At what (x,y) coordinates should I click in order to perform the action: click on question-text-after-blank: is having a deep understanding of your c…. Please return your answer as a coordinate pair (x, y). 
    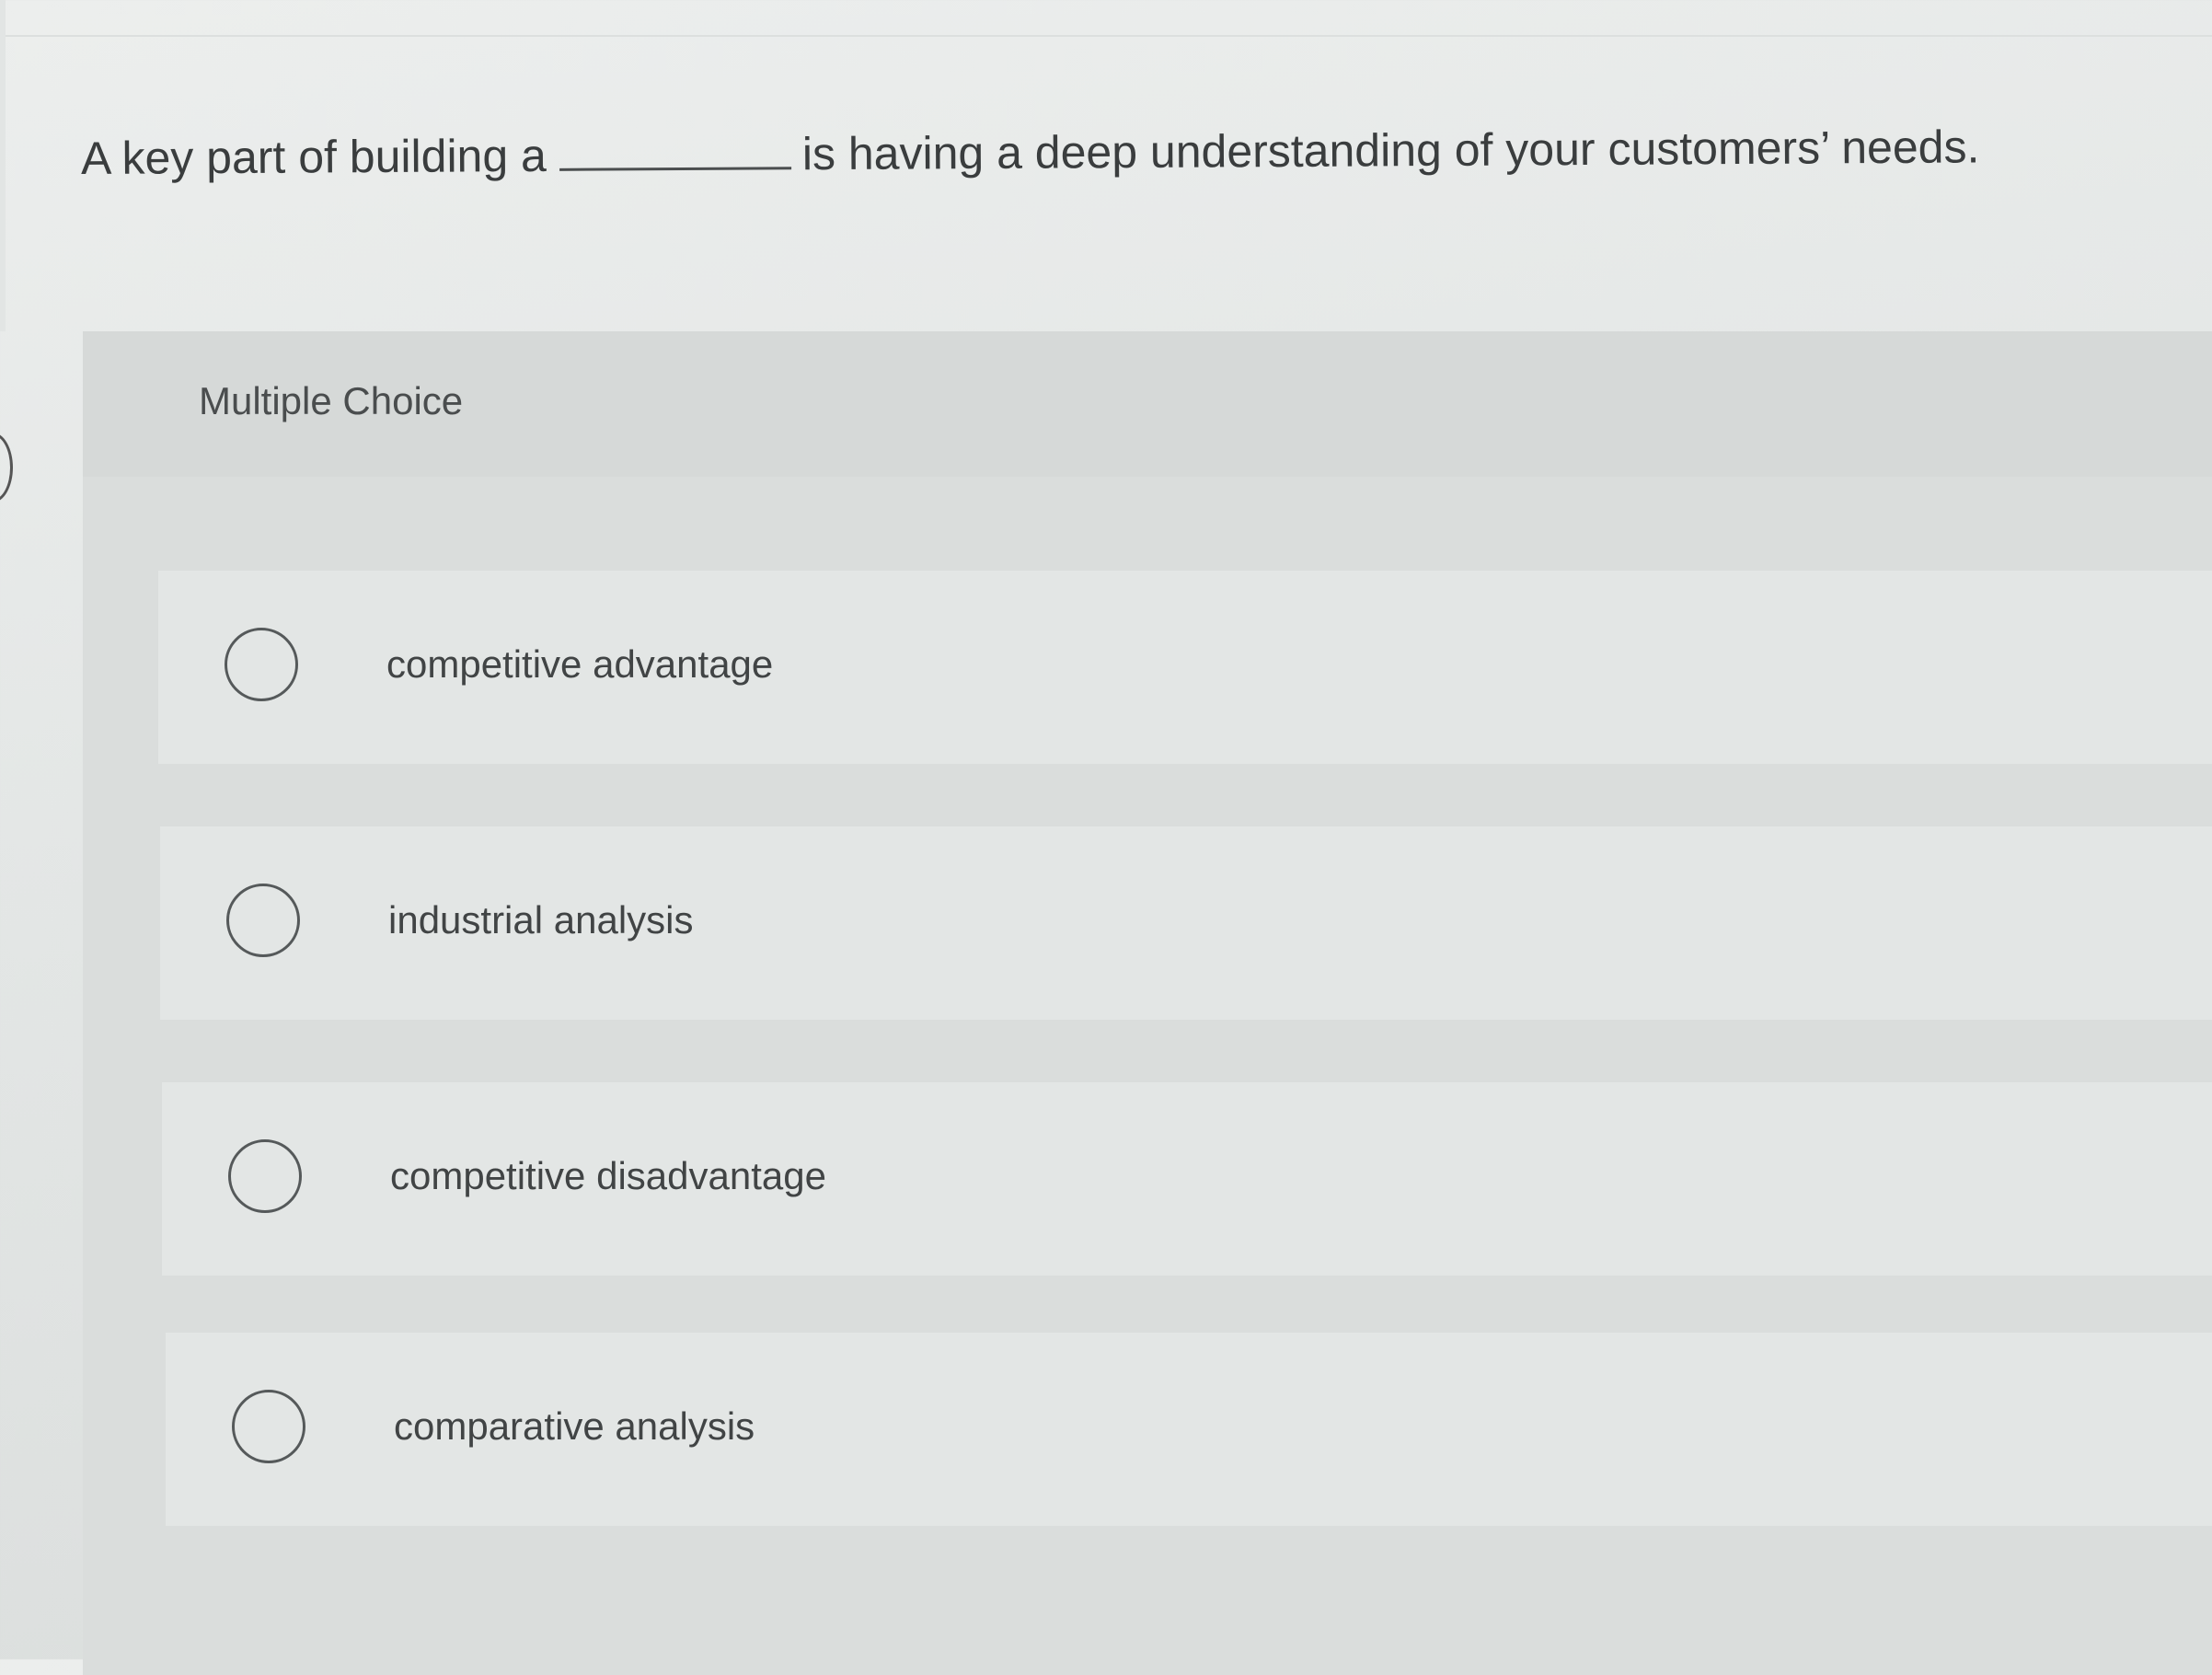
    Looking at the image, I should click on (1390, 150).